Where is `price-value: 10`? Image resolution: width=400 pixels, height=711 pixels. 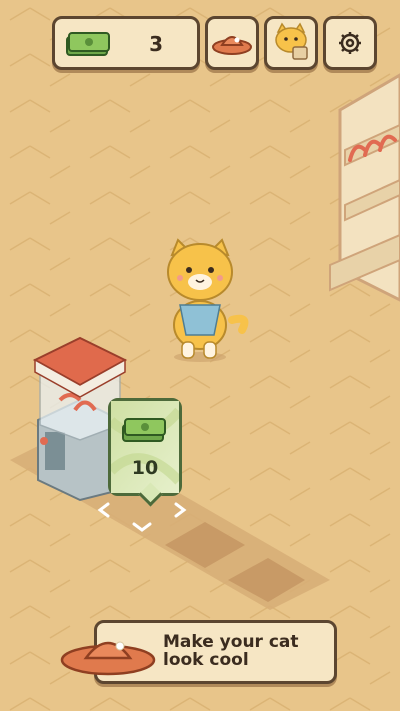 price-value: 10 is located at coordinates (145, 468).